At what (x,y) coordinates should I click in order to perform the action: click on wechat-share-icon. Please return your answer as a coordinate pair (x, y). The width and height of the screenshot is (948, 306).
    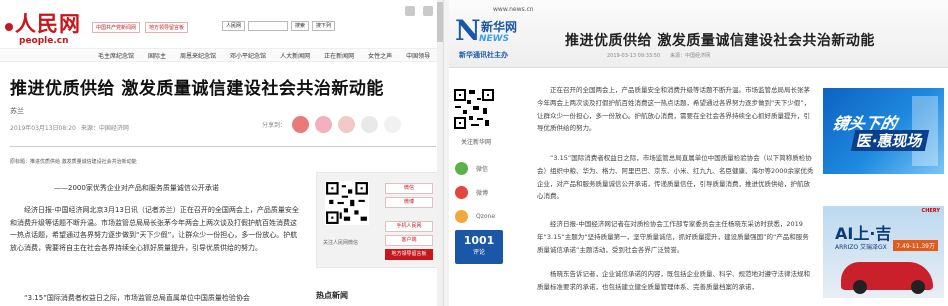
    Looking at the image, I should click on (324, 124).